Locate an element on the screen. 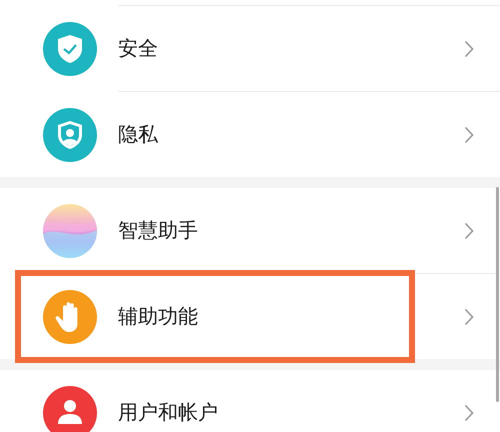 This screenshot has width=500, height=432. settings-label: 辅助功能 is located at coordinates (263, 316).